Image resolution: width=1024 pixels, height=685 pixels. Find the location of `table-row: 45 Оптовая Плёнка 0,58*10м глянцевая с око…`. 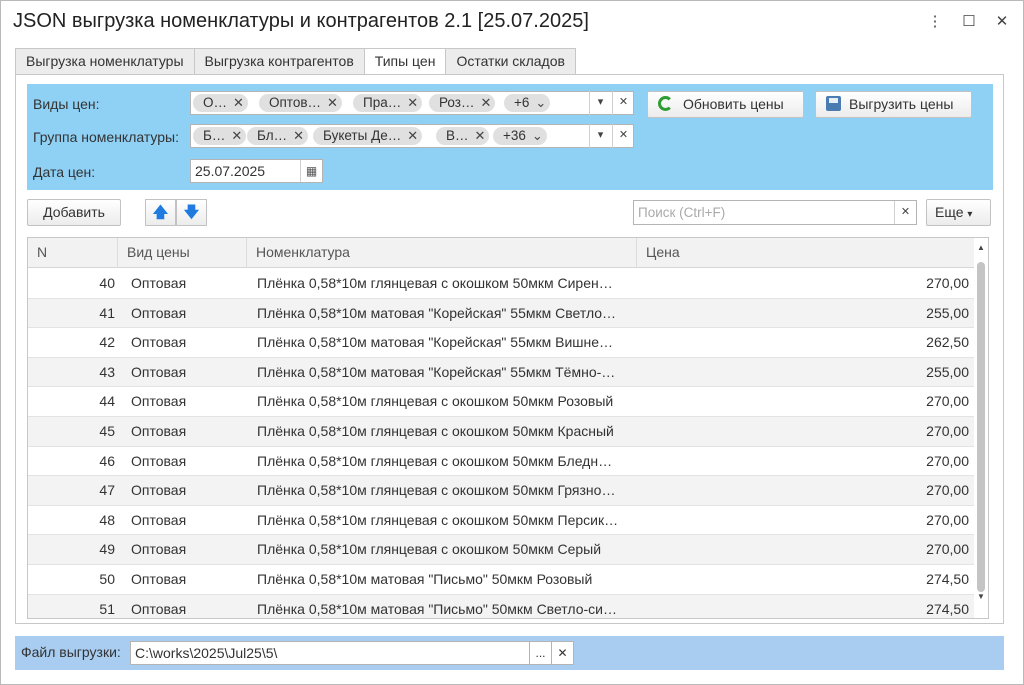

table-row: 45 Оптовая Плёнка 0,58*10м глянцевая с око… is located at coordinates (501, 432).